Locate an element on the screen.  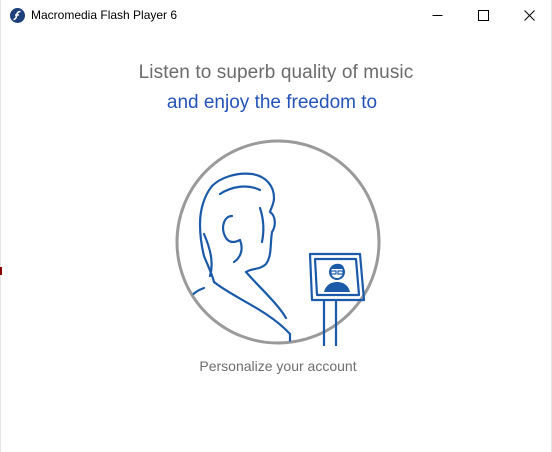
title-bar: Macromedia Flash Player 6 is located at coordinates (276, 15).